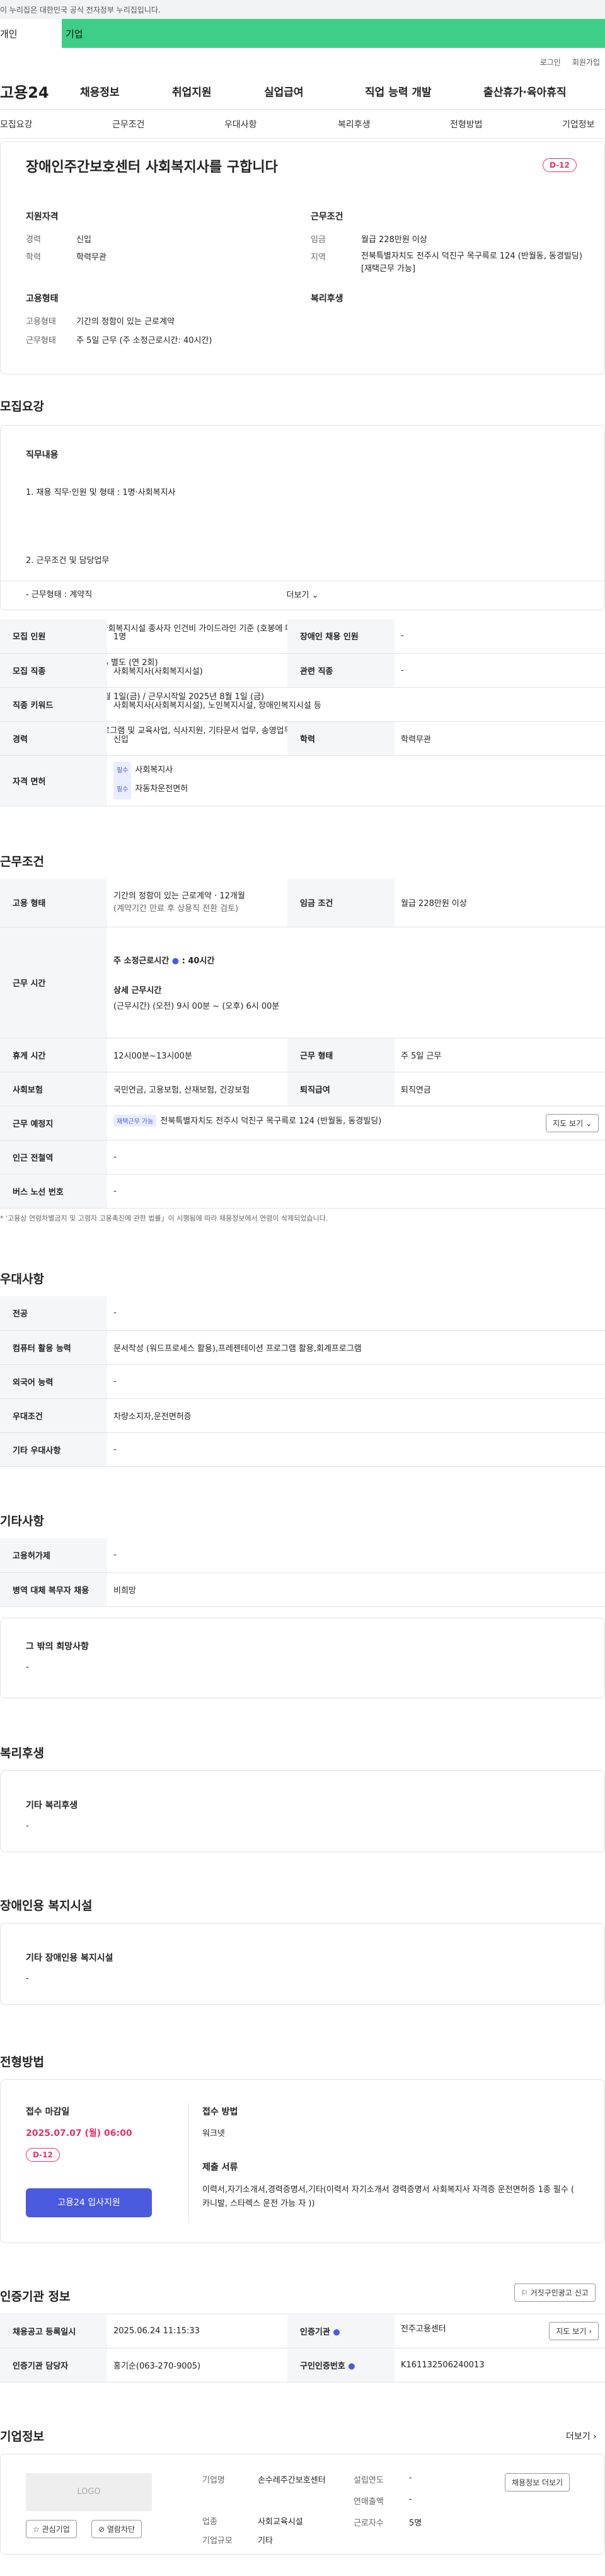 This screenshot has width=605, height=2576. Describe the element at coordinates (560, 165) in the screenshot. I see `dday-badge: D-12` at that location.